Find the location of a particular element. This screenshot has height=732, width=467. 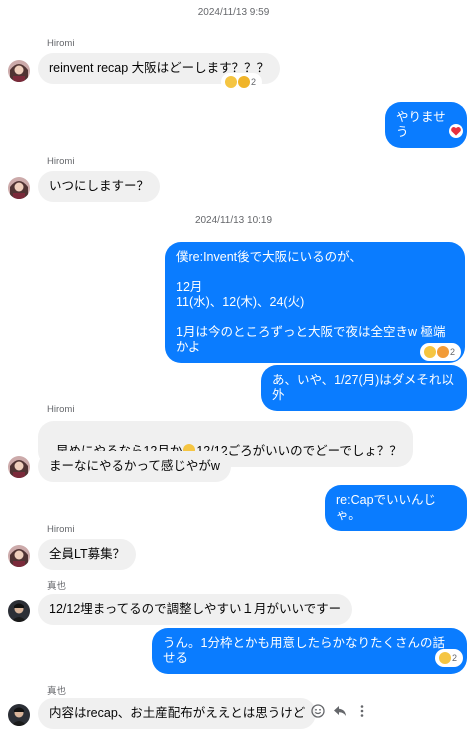

smiley-icon is located at coordinates (318, 711).